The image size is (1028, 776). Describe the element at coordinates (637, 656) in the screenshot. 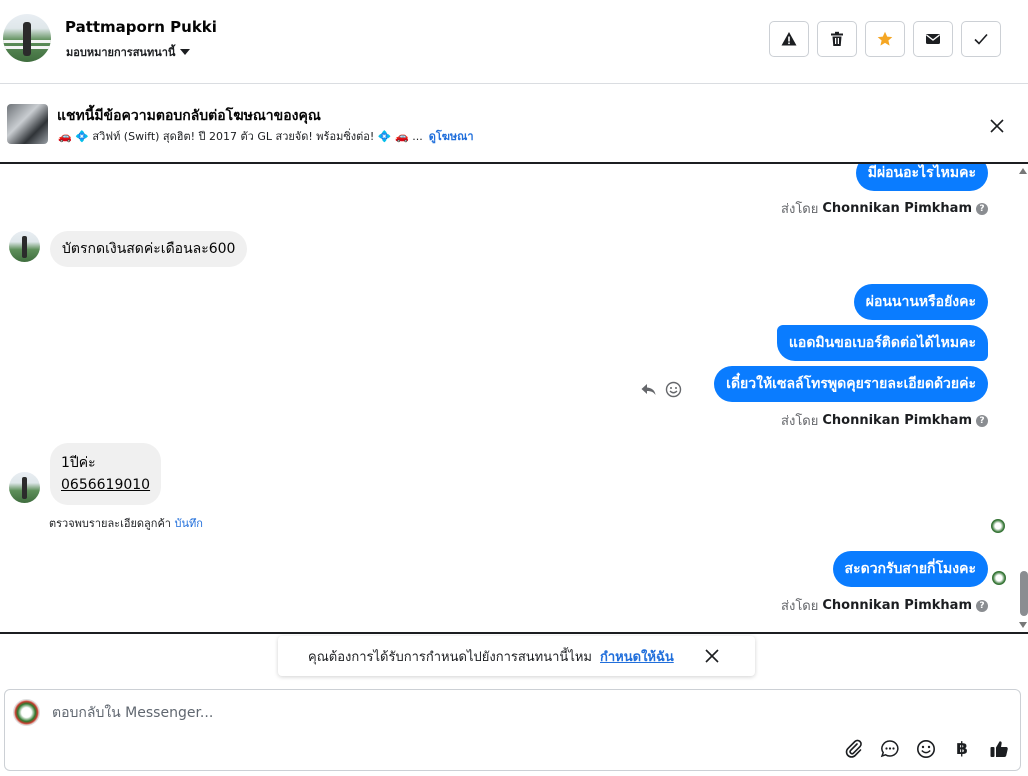

I see `assign-to-me-link: กำหนดให้ฉัน` at that location.